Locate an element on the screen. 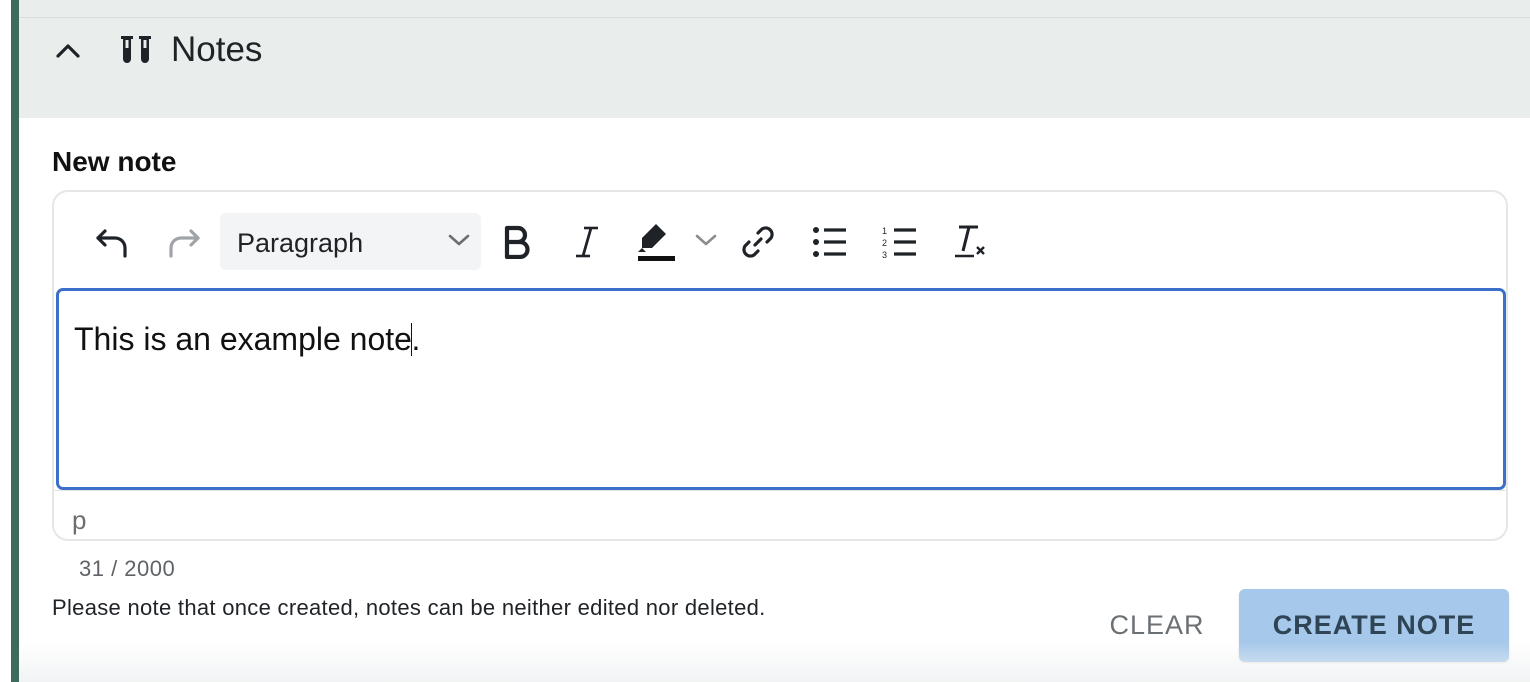 Image resolution: width=1530 pixels, height=682 pixels. italic-button is located at coordinates (587, 242).